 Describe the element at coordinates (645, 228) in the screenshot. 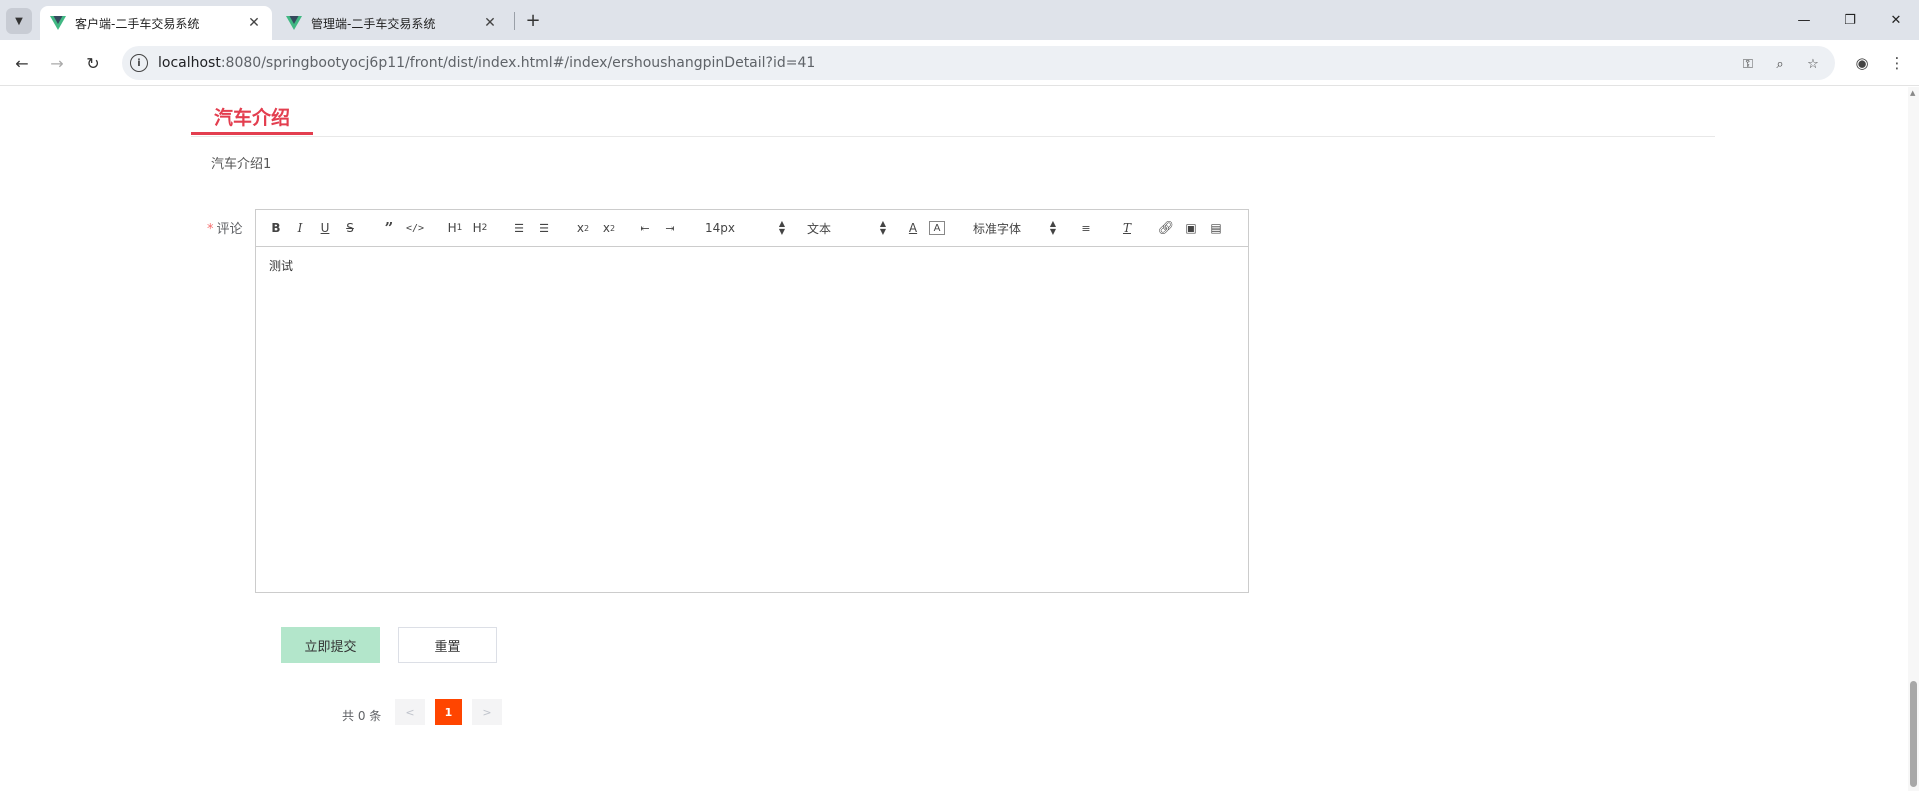

I see `outdent-icon: ⇤` at that location.